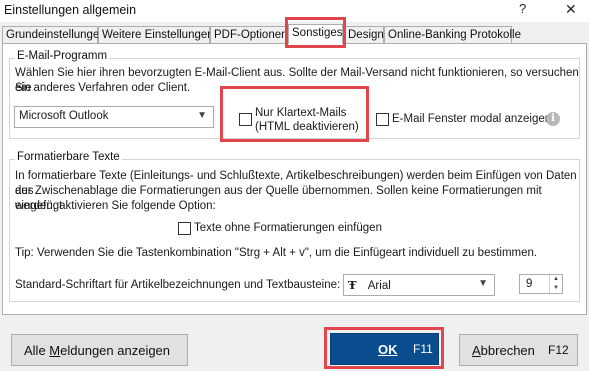 This screenshot has width=589, height=371. I want to click on help-button: ?, so click(522, 8).